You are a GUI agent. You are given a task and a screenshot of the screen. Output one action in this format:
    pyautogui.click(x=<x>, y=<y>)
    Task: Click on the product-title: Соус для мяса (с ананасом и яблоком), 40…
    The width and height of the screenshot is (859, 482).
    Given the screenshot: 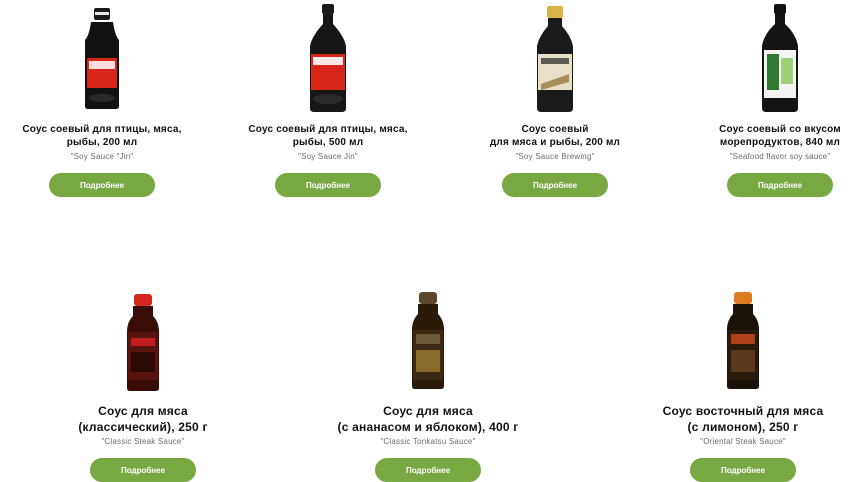 What is the action you would take?
    pyautogui.click(x=428, y=419)
    